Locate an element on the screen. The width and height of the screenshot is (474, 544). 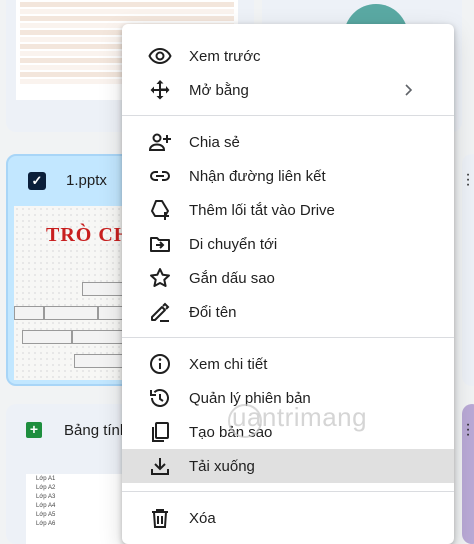
menu-item-label: Xem chi tiết is located at coordinates (228, 364).